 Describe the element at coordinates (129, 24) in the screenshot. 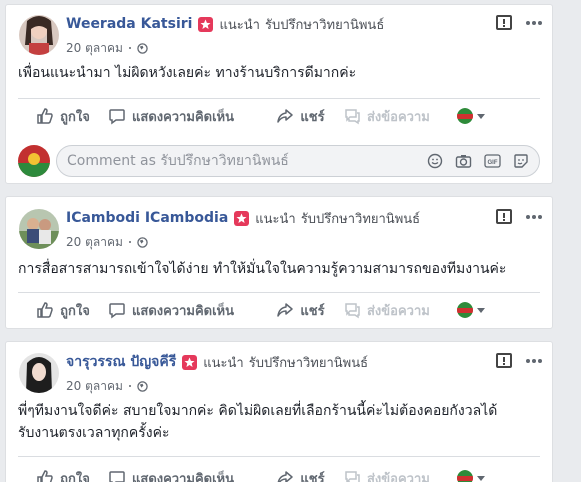

I see `author-name: Weerada Katsiri` at that location.